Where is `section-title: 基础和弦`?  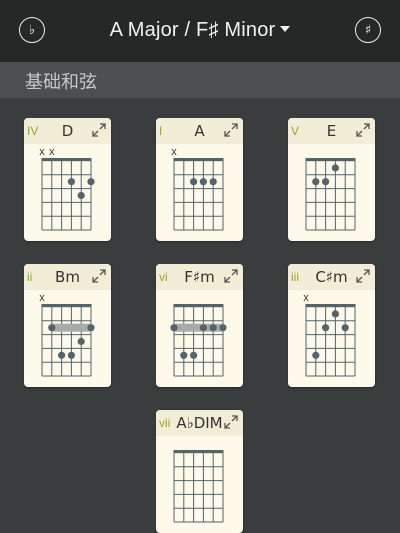 section-title: 基础和弦 is located at coordinates (61, 82).